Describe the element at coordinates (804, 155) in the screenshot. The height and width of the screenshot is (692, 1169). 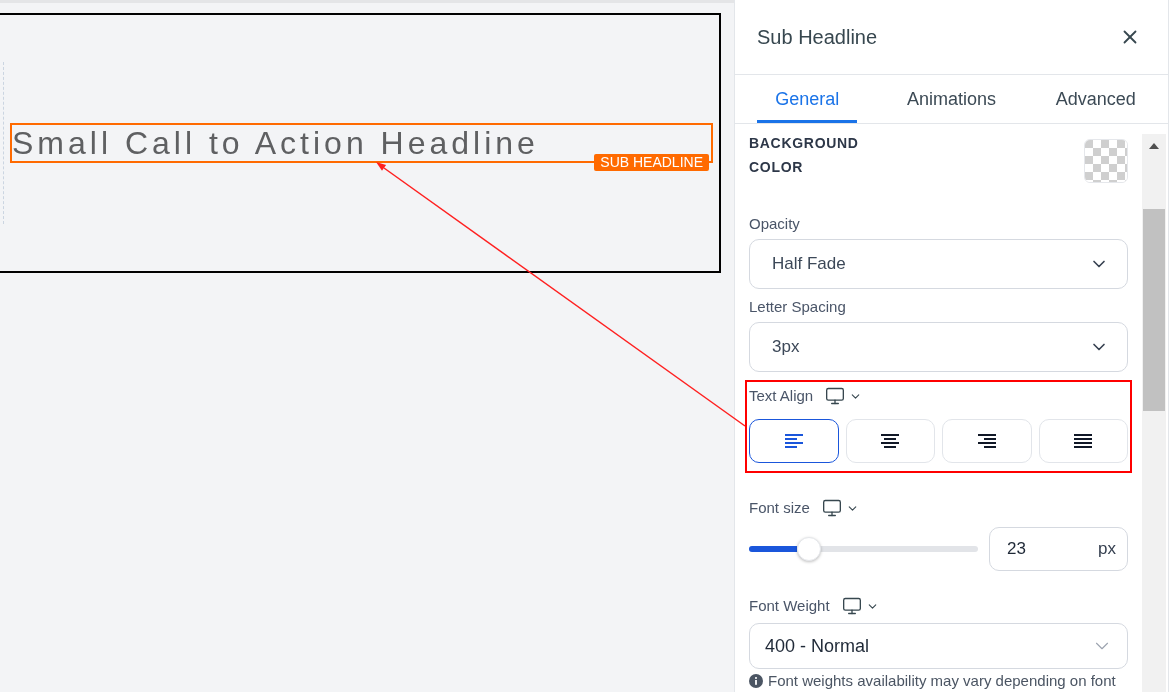
I see `section-label: BACKGROUND COLOR` at that location.